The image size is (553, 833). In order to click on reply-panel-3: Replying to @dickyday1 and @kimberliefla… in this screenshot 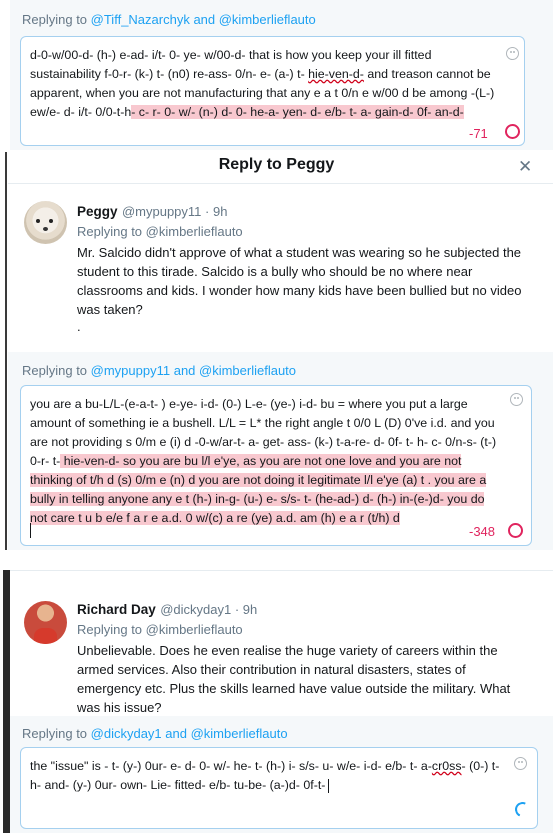, I will do `click(281, 774)`.